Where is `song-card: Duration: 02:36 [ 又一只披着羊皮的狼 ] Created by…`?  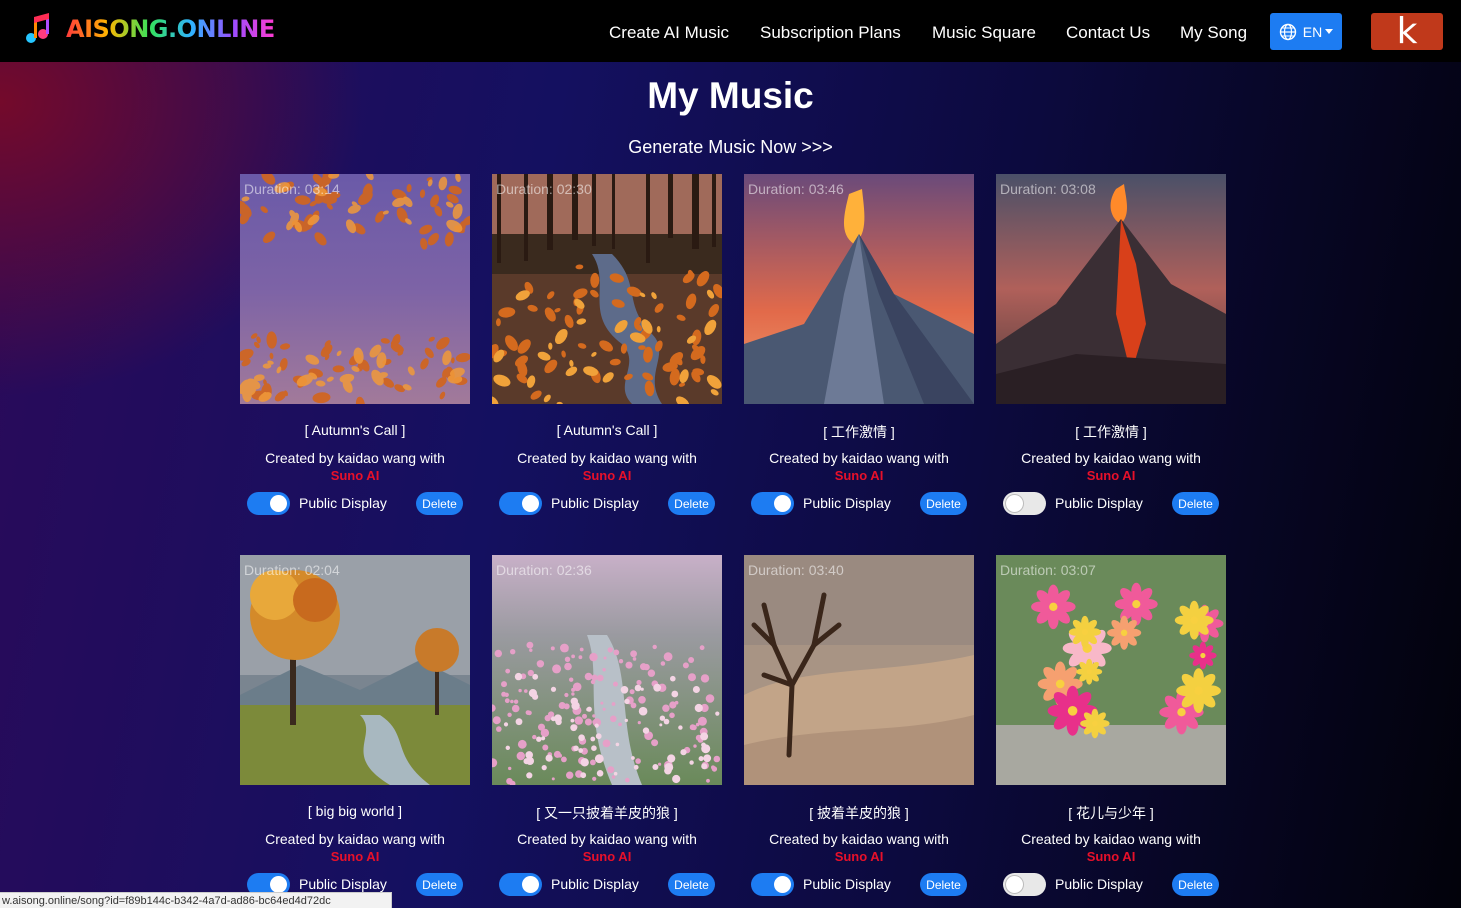
song-card: Duration: 02:36 [ 又一只披着羊皮的狼 ] Created by… is located at coordinates (607, 725).